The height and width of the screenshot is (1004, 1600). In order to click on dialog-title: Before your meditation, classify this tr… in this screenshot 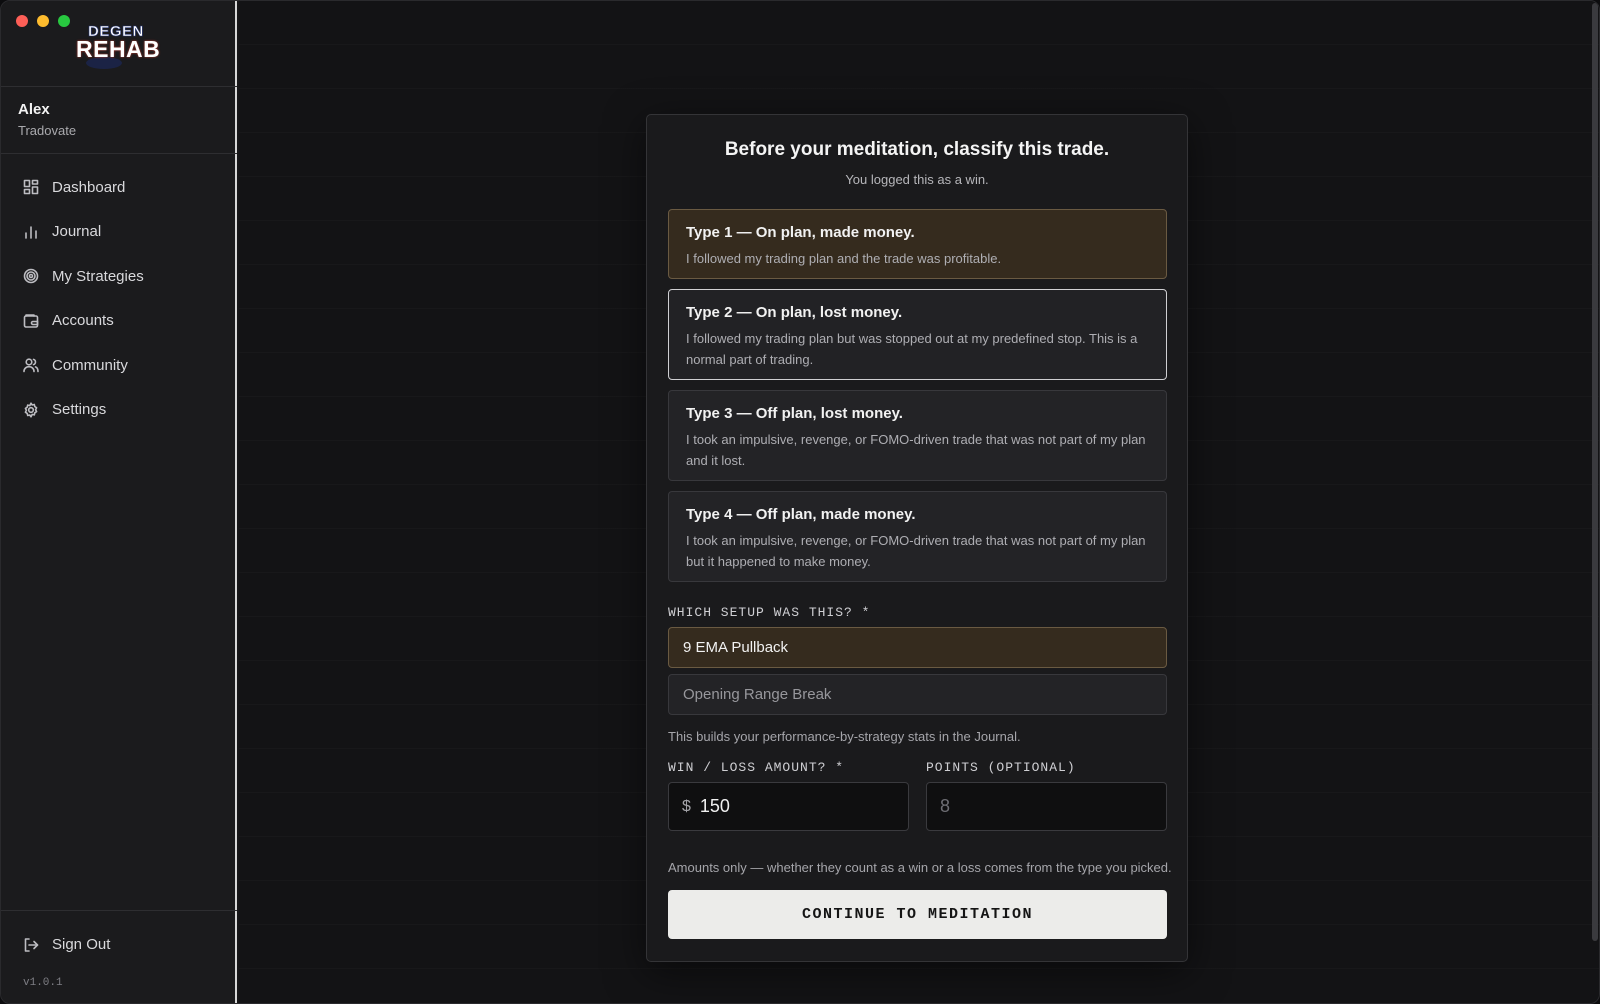, I will do `click(917, 149)`.